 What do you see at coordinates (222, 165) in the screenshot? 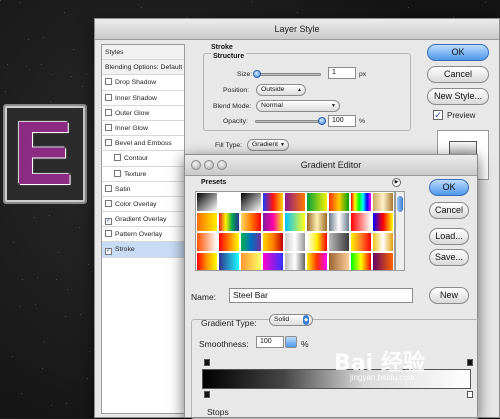
I see `zoom-window-icon` at bounding box center [222, 165].